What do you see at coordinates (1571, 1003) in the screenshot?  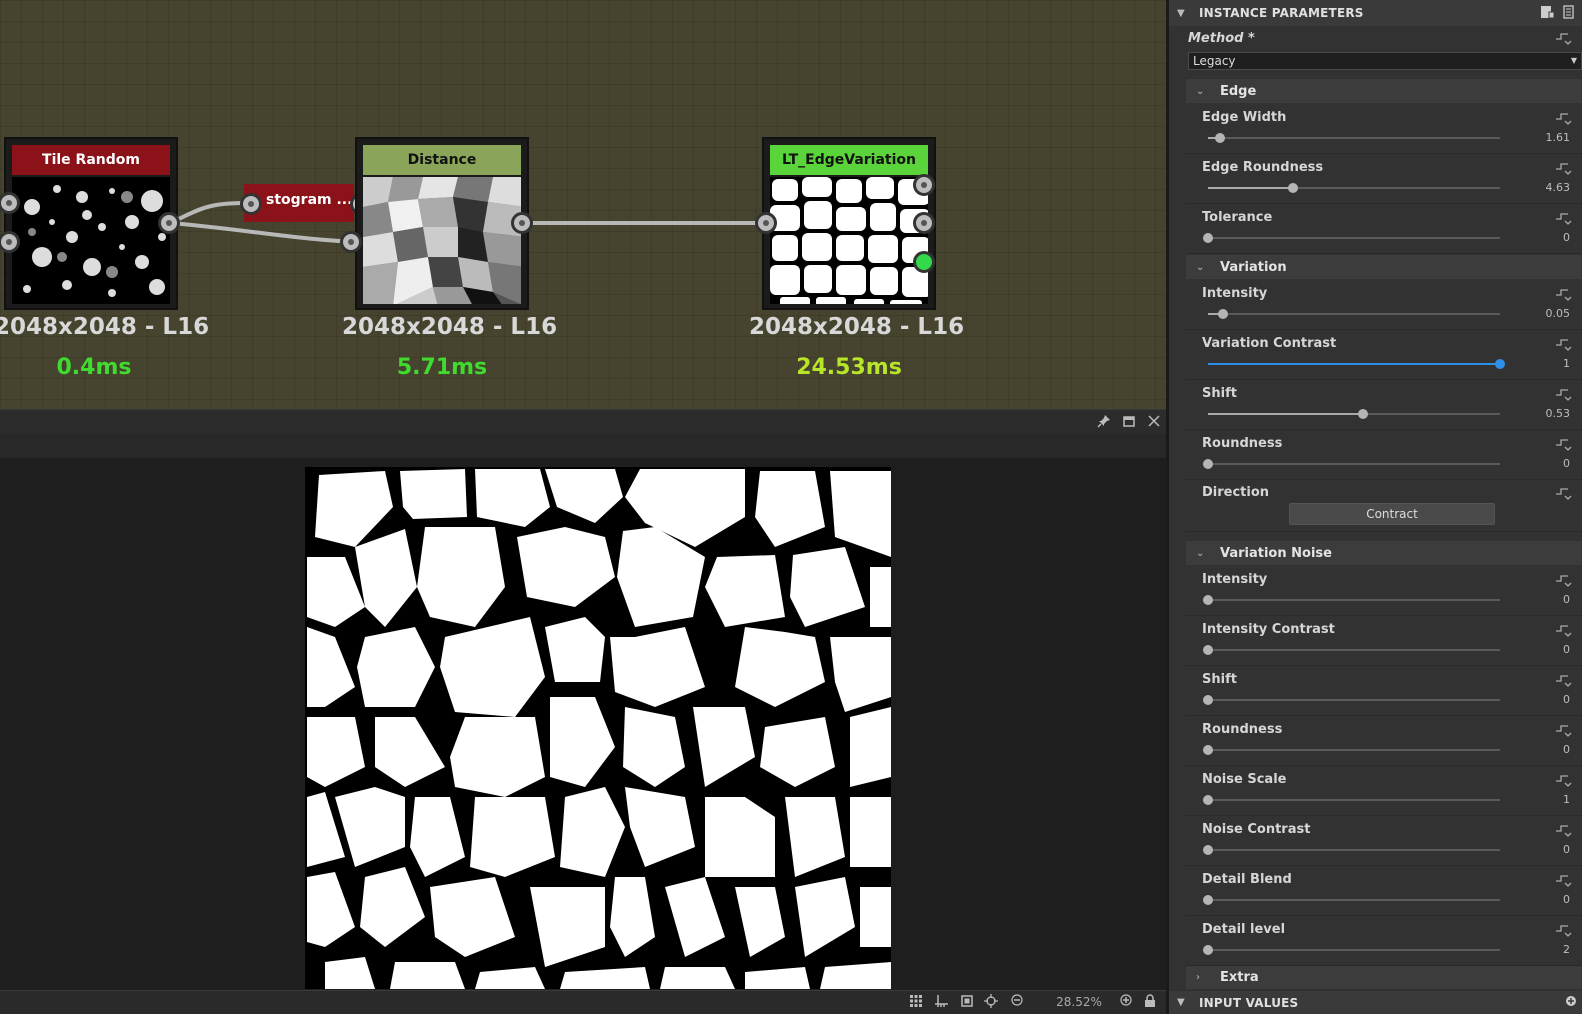 I see `add-icon` at bounding box center [1571, 1003].